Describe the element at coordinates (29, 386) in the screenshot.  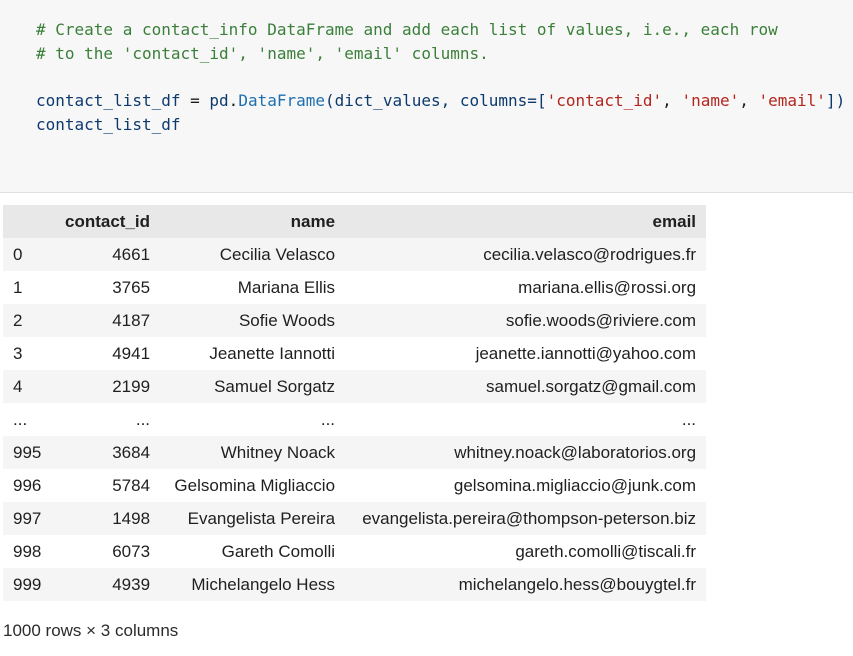
I see `row-index: 4` at that location.